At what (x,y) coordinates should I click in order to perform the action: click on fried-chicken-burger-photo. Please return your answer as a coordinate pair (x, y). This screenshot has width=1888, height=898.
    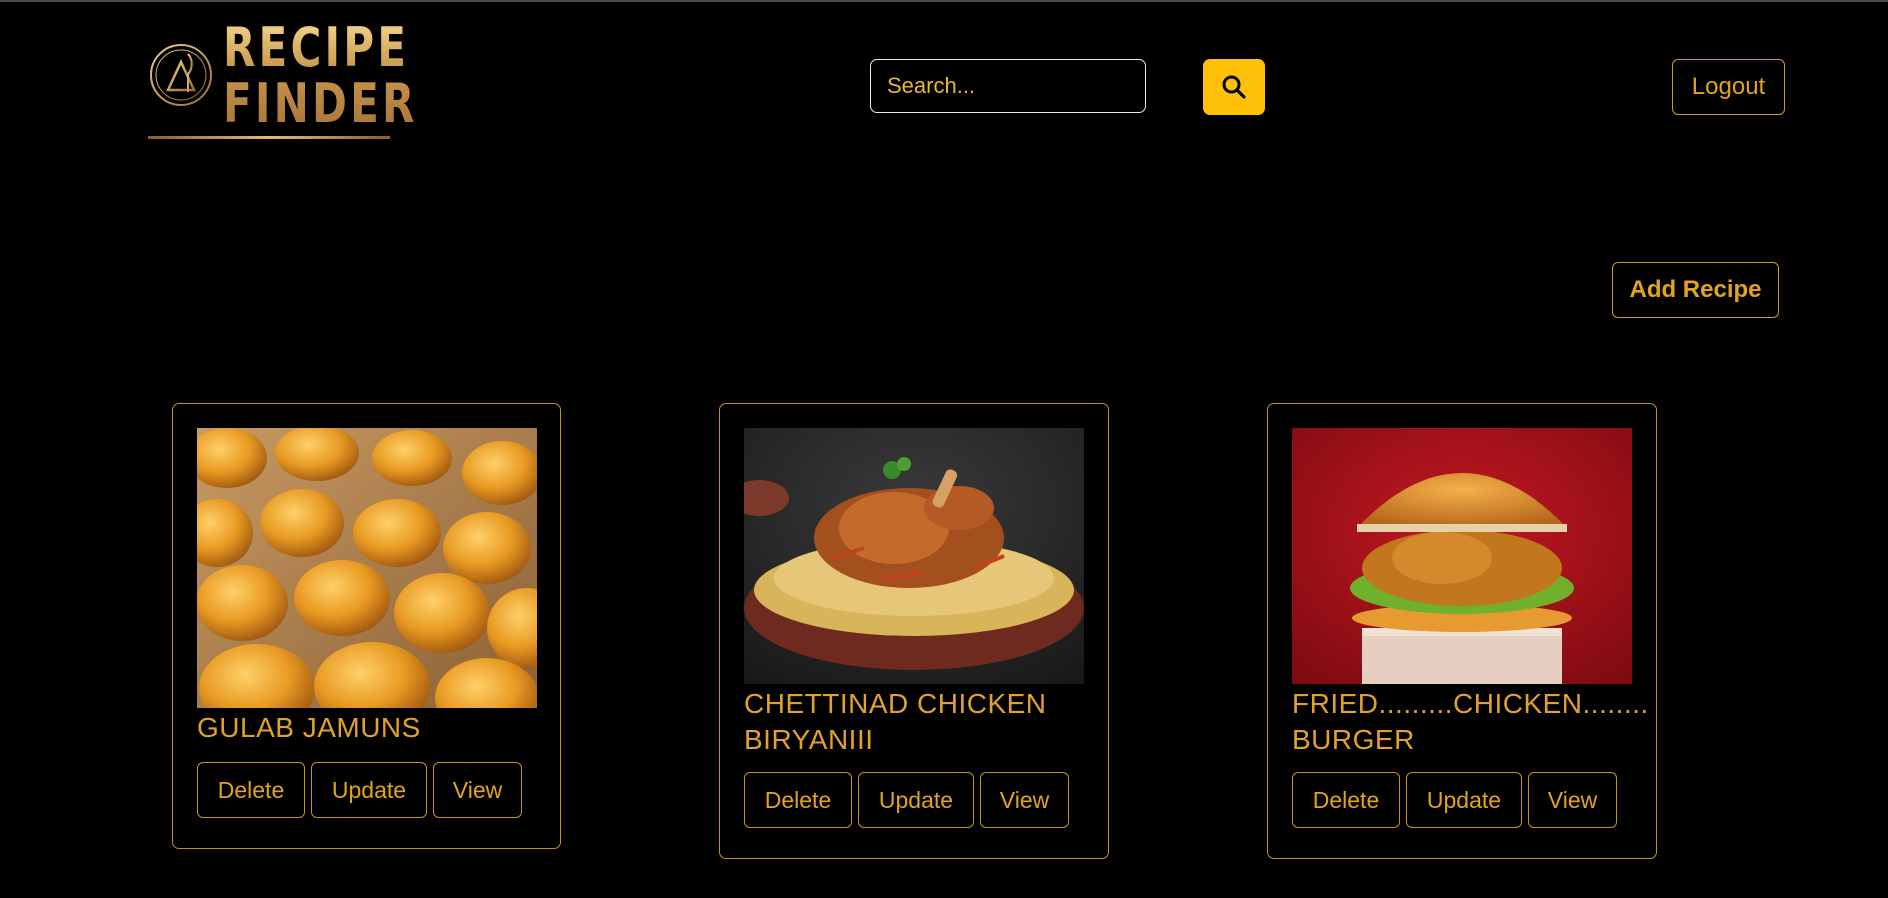
    Looking at the image, I should click on (1462, 556).